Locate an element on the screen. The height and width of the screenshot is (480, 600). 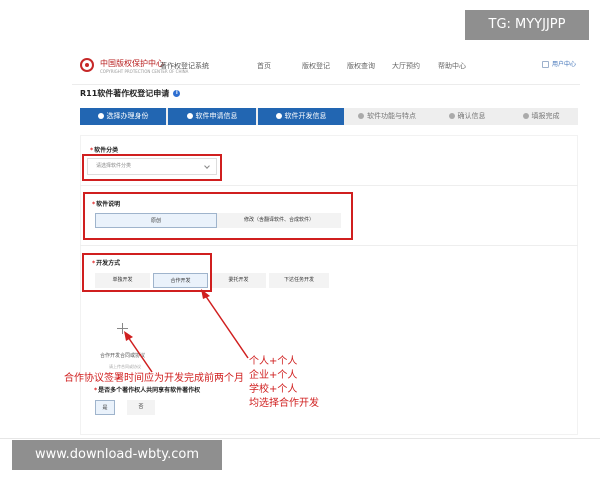
arrow-head-upload is located at coordinates (128, 336).